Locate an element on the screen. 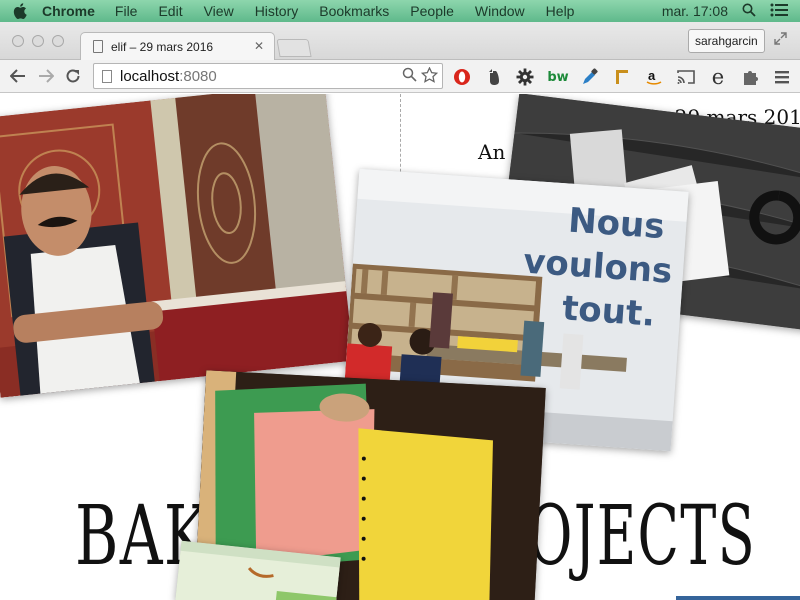 This screenshot has width=800, height=600. minimize-window-button is located at coordinates (38, 41).